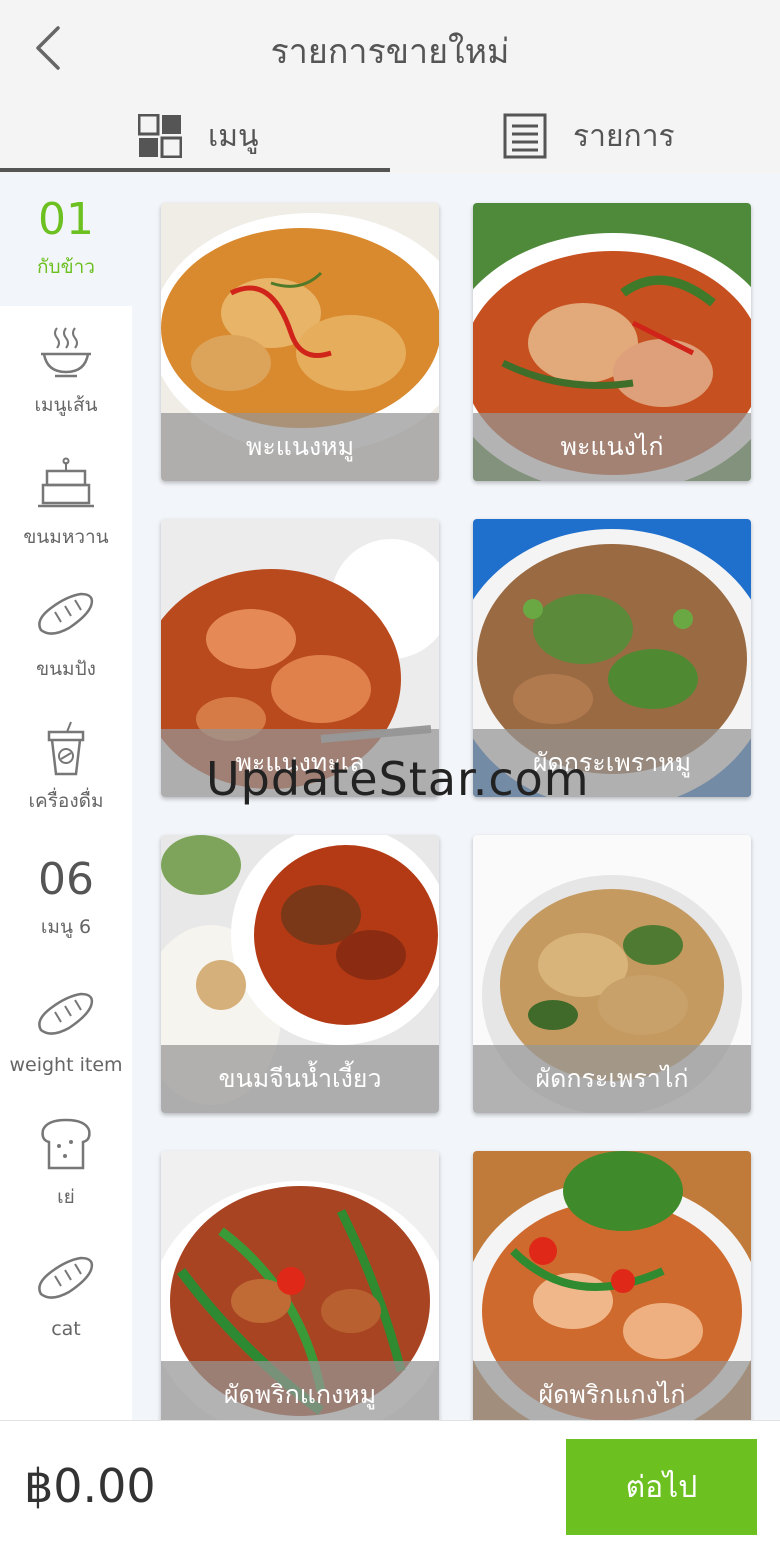 Image resolution: width=780 pixels, height=1553 pixels. I want to click on page-title: รายการขายใหม่, so click(390, 52).